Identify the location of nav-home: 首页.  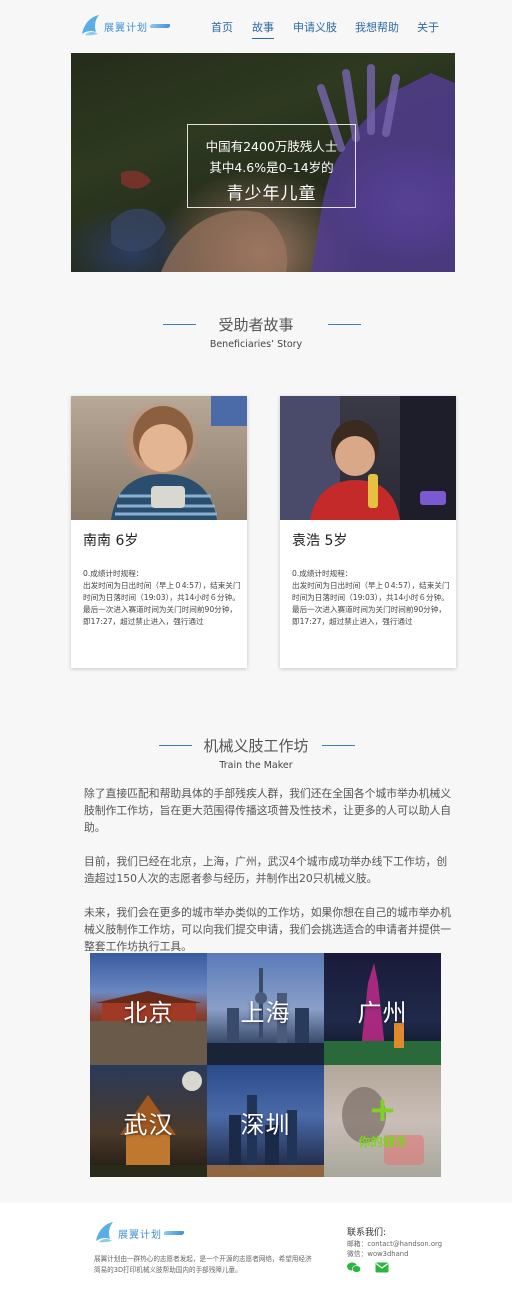
(222, 27).